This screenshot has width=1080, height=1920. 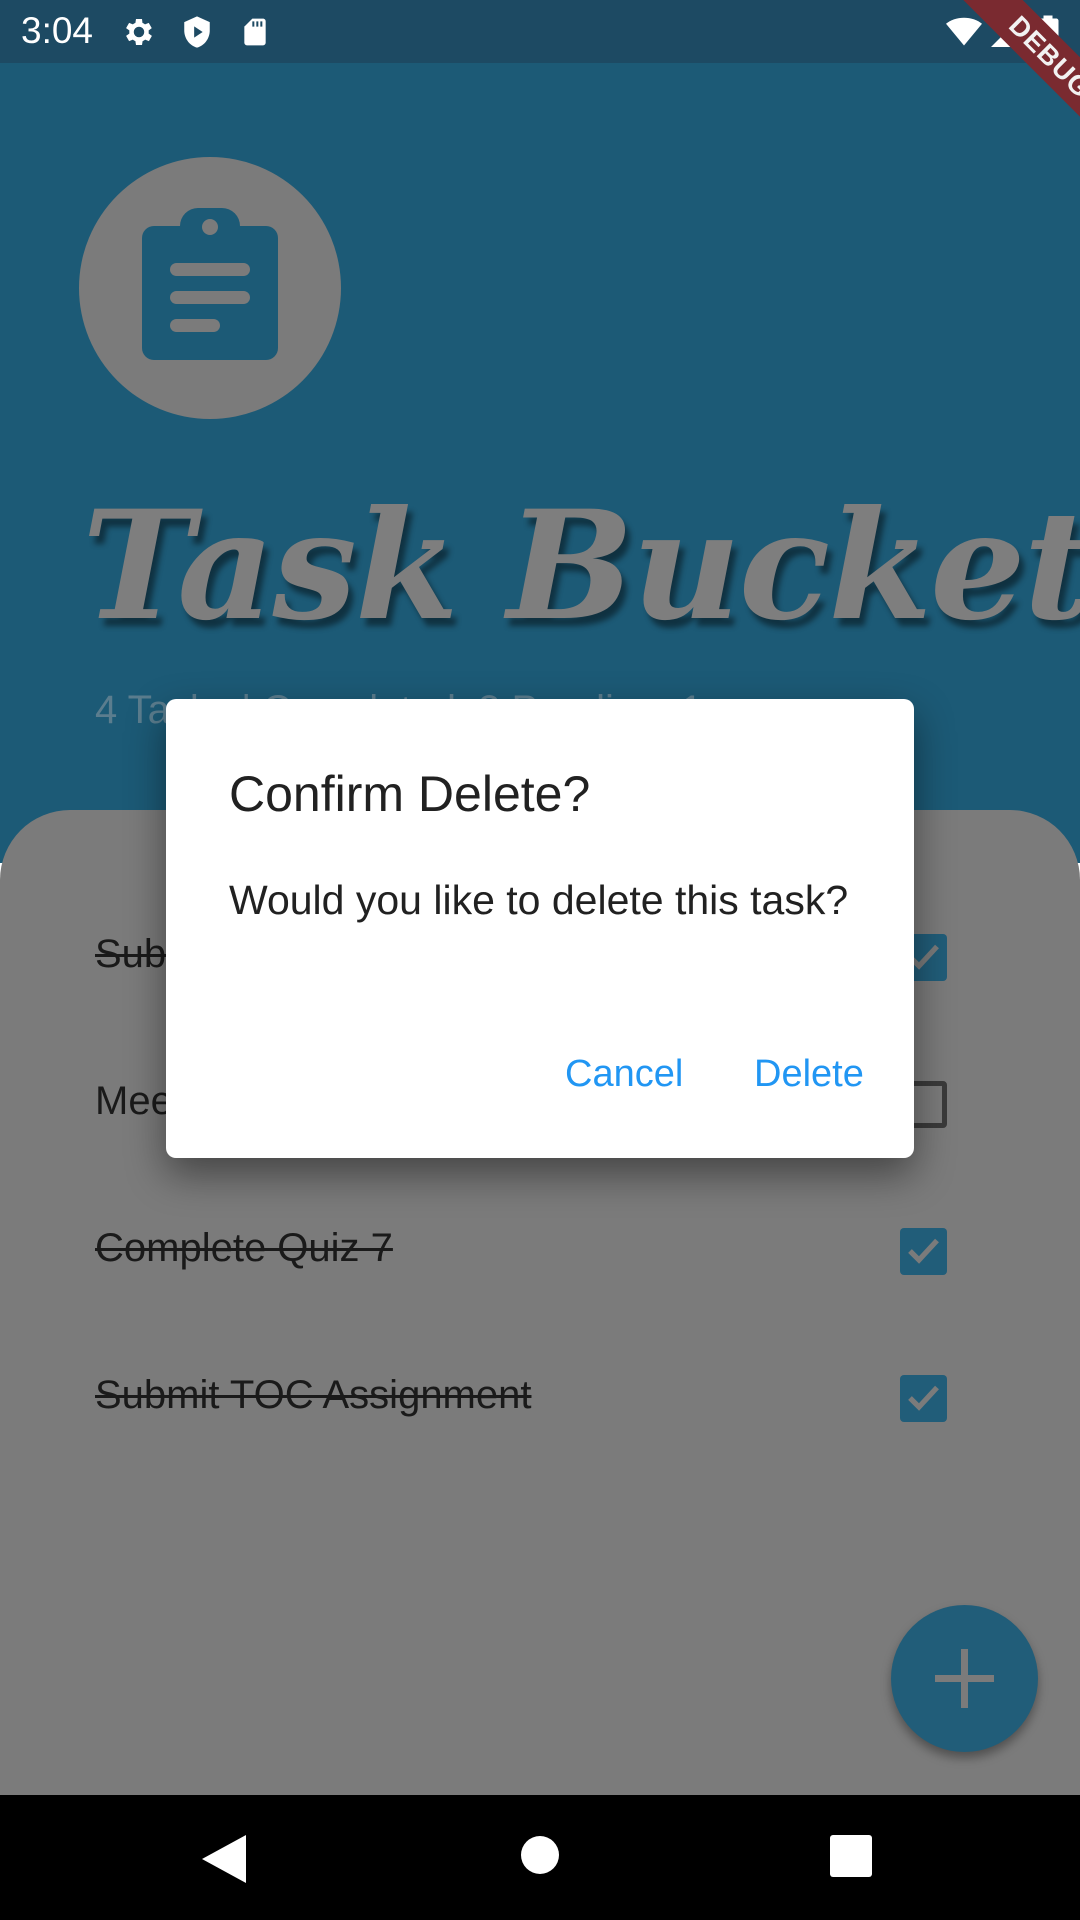 I want to click on back-icon, so click(x=224, y=1861).